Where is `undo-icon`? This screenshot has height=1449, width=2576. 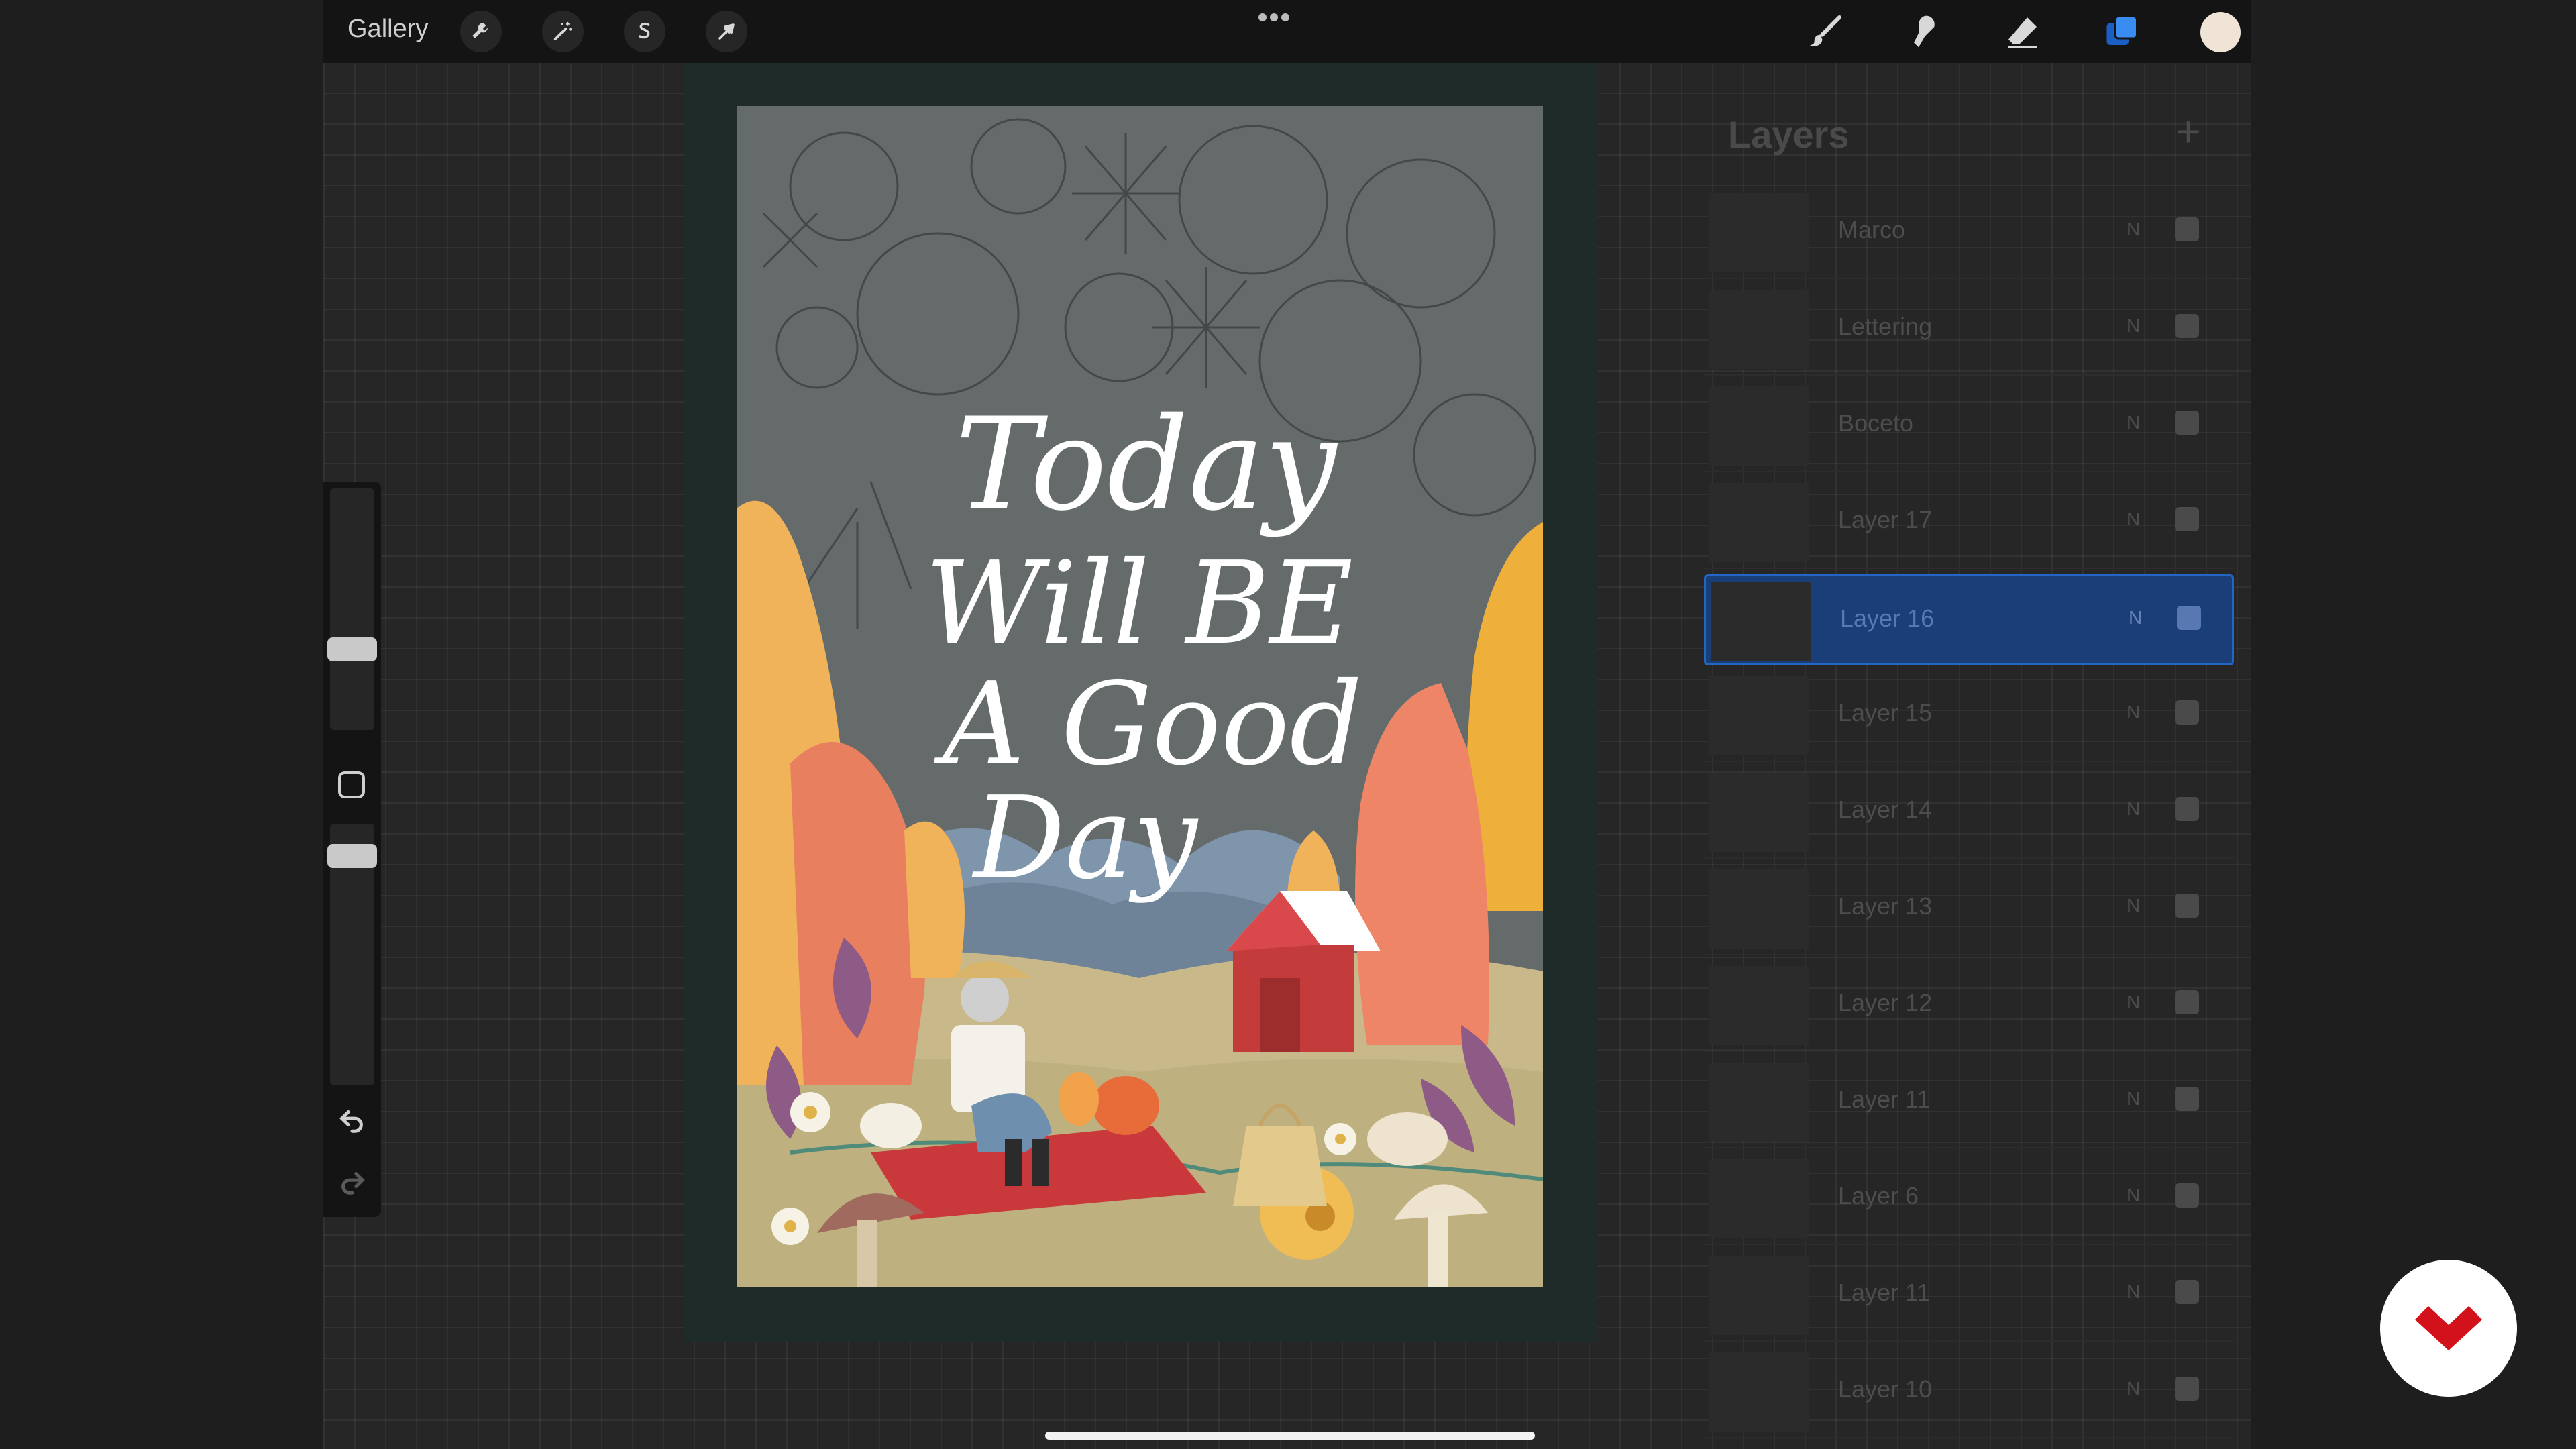 undo-icon is located at coordinates (352, 1119).